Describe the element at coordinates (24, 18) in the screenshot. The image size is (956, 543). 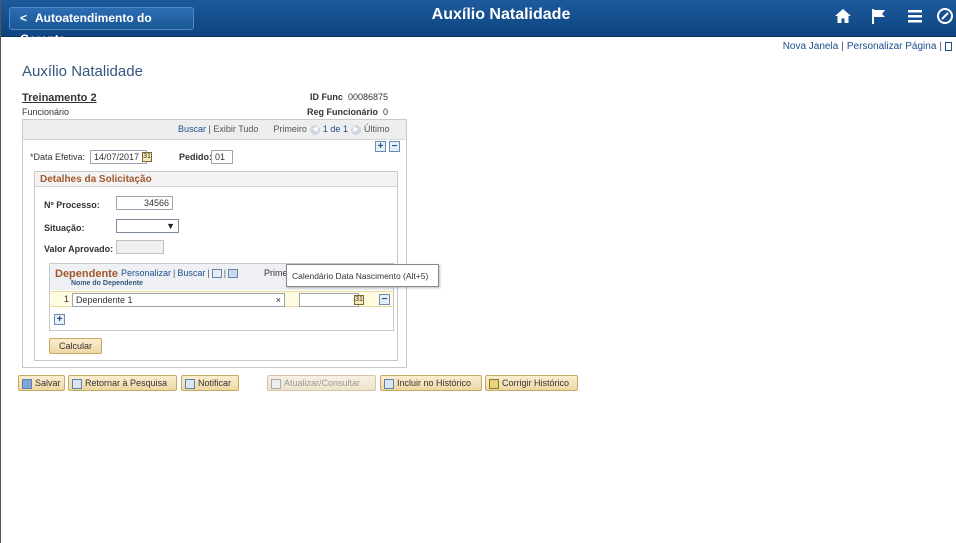
I see `chevron-left-icon: <` at that location.